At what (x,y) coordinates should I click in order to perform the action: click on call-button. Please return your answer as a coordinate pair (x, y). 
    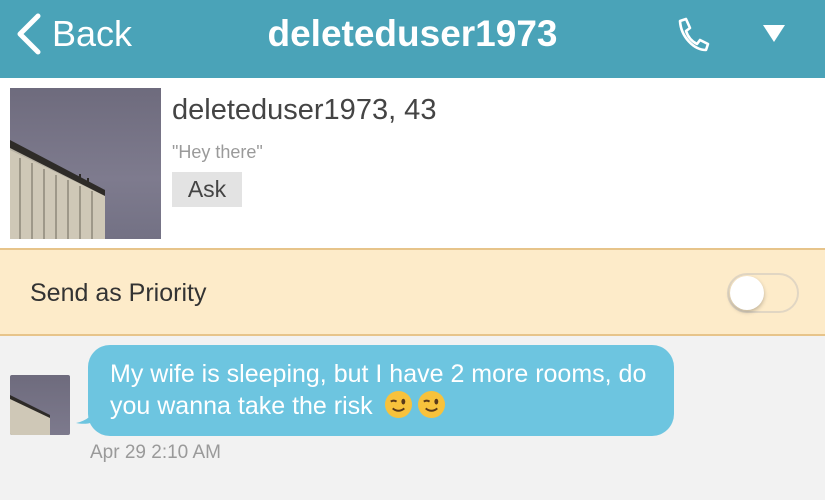
    Looking at the image, I should click on (692, 35).